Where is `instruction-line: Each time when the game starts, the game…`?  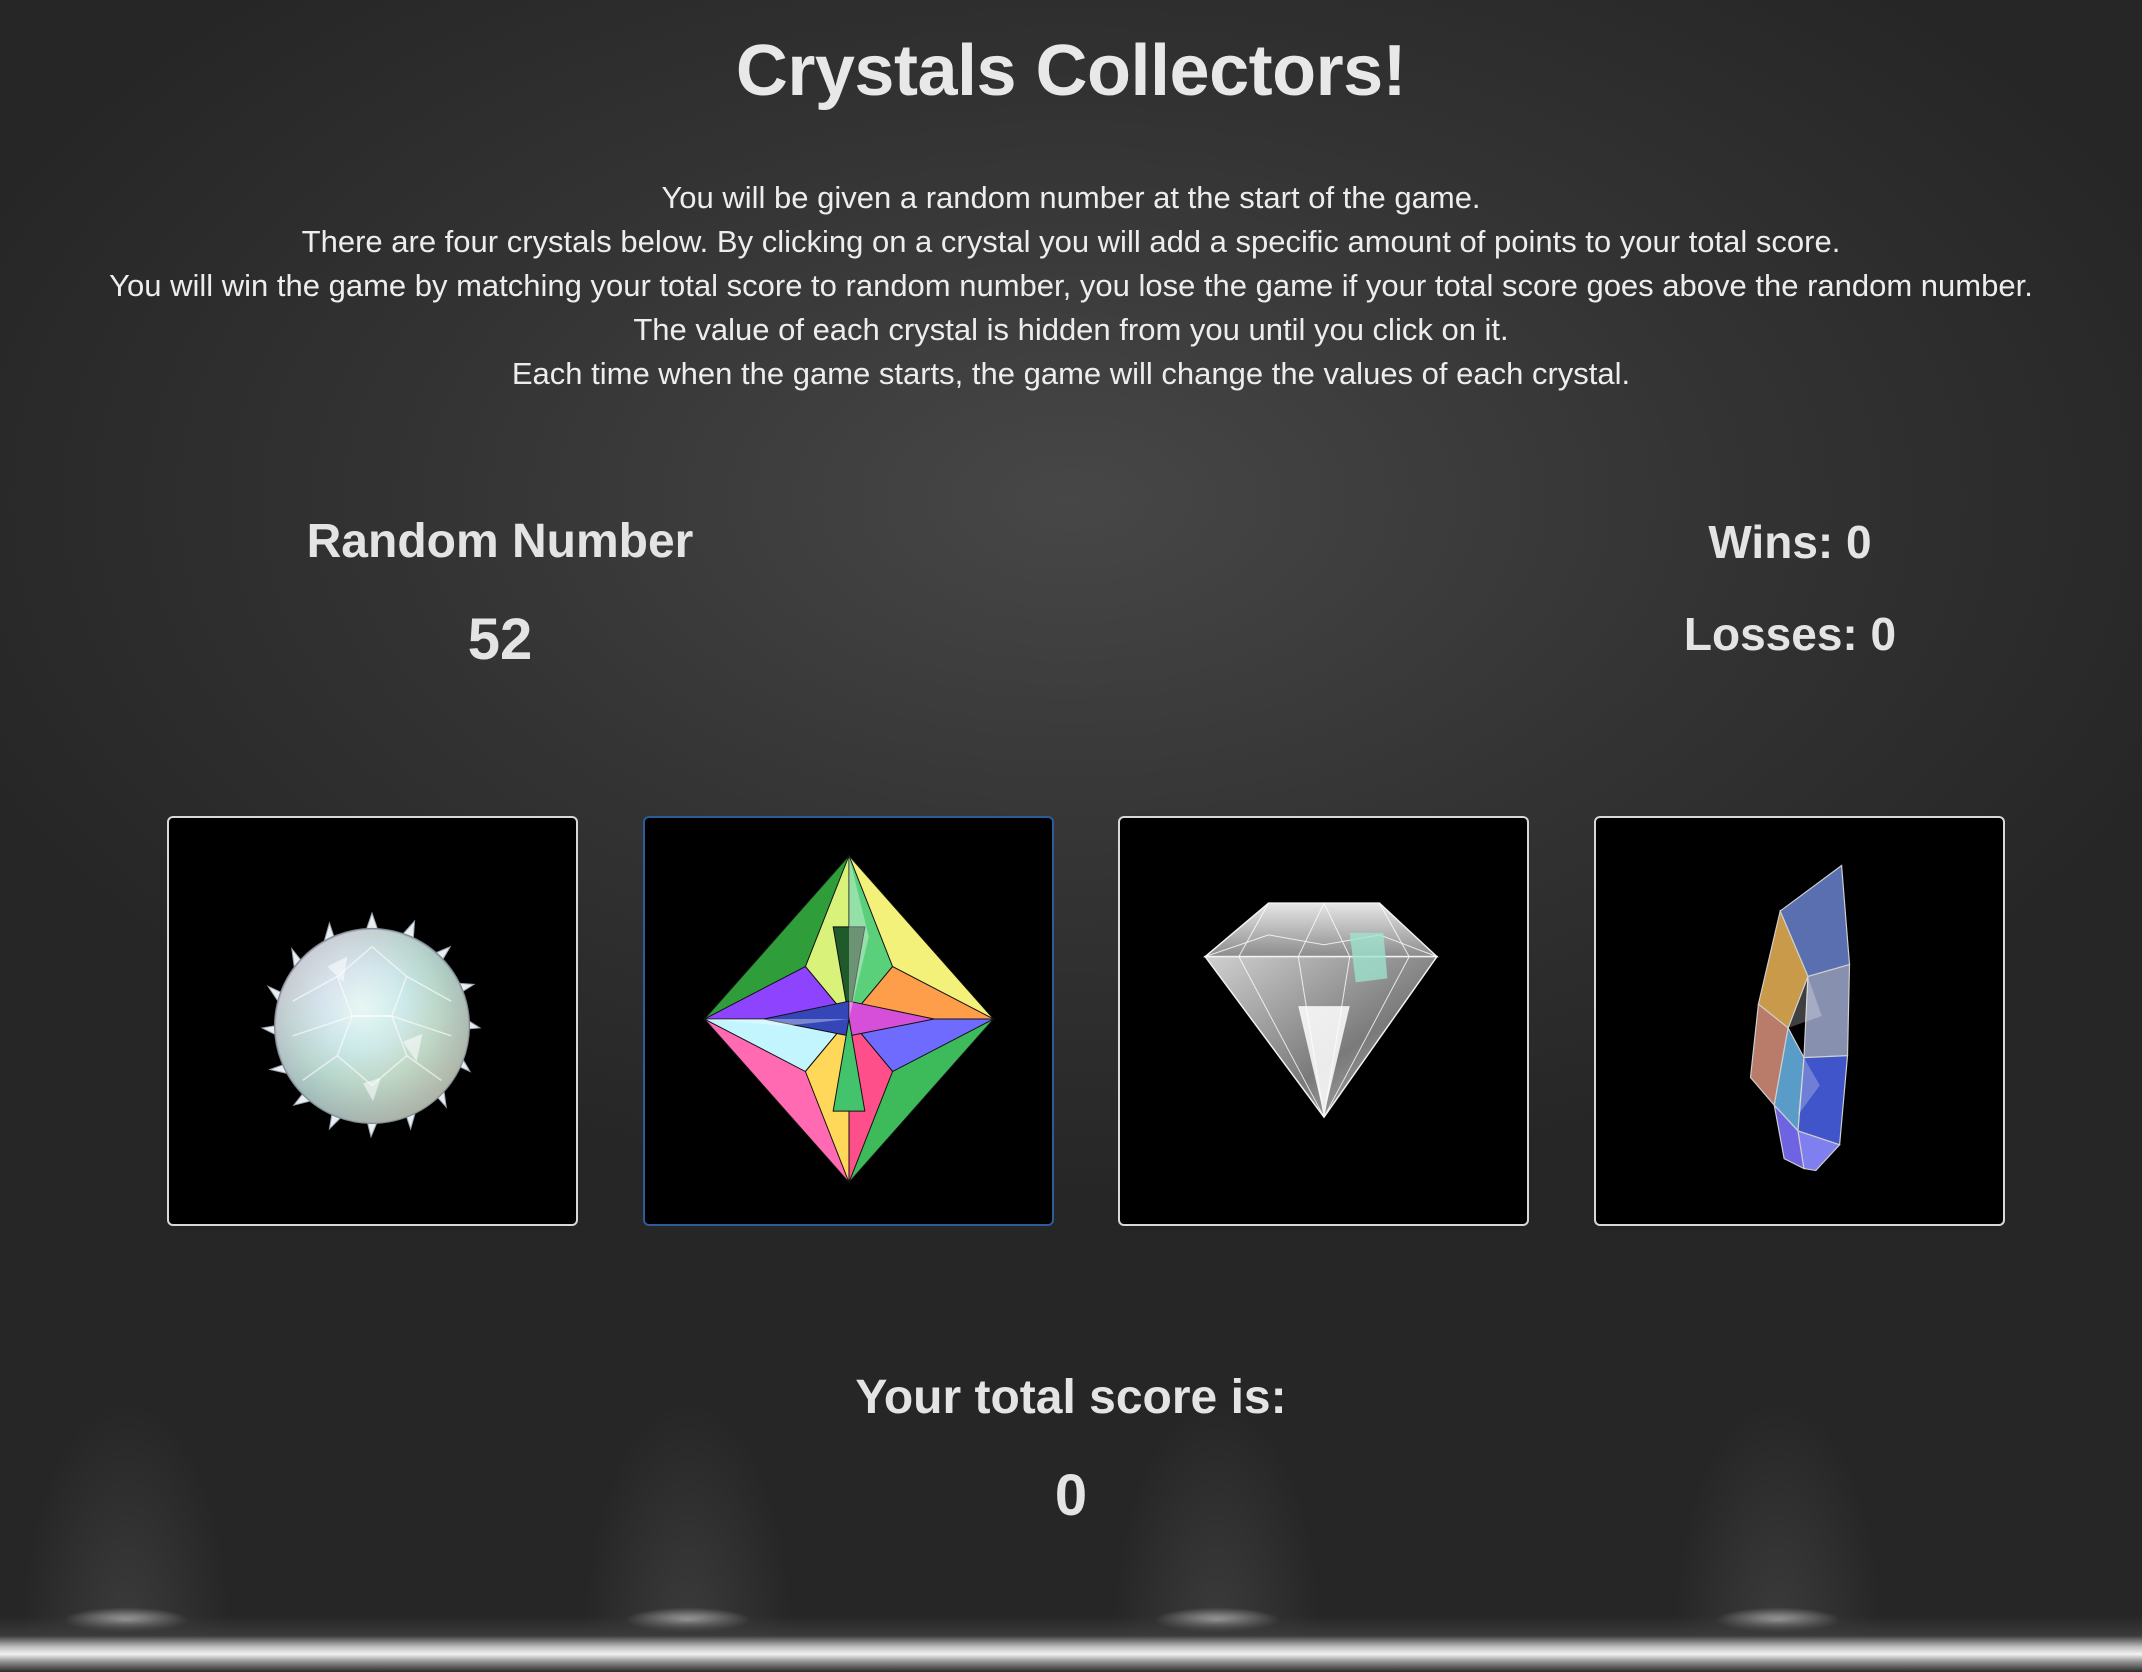 instruction-line: Each time when the game starts, the game… is located at coordinates (1071, 373).